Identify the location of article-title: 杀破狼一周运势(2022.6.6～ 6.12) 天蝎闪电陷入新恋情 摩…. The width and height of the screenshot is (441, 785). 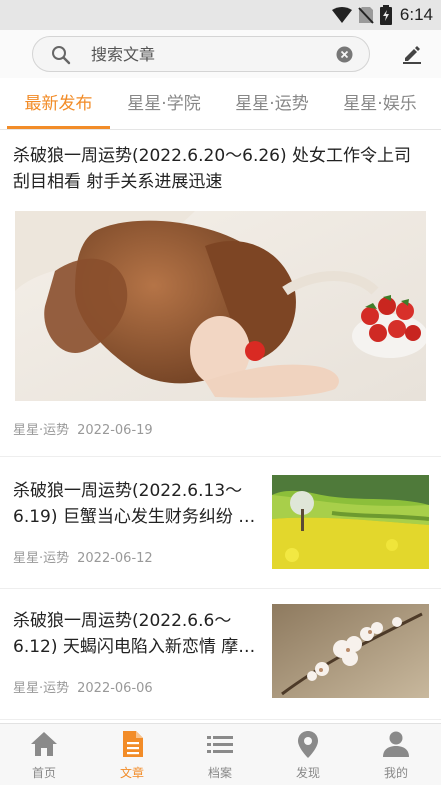
(138, 634).